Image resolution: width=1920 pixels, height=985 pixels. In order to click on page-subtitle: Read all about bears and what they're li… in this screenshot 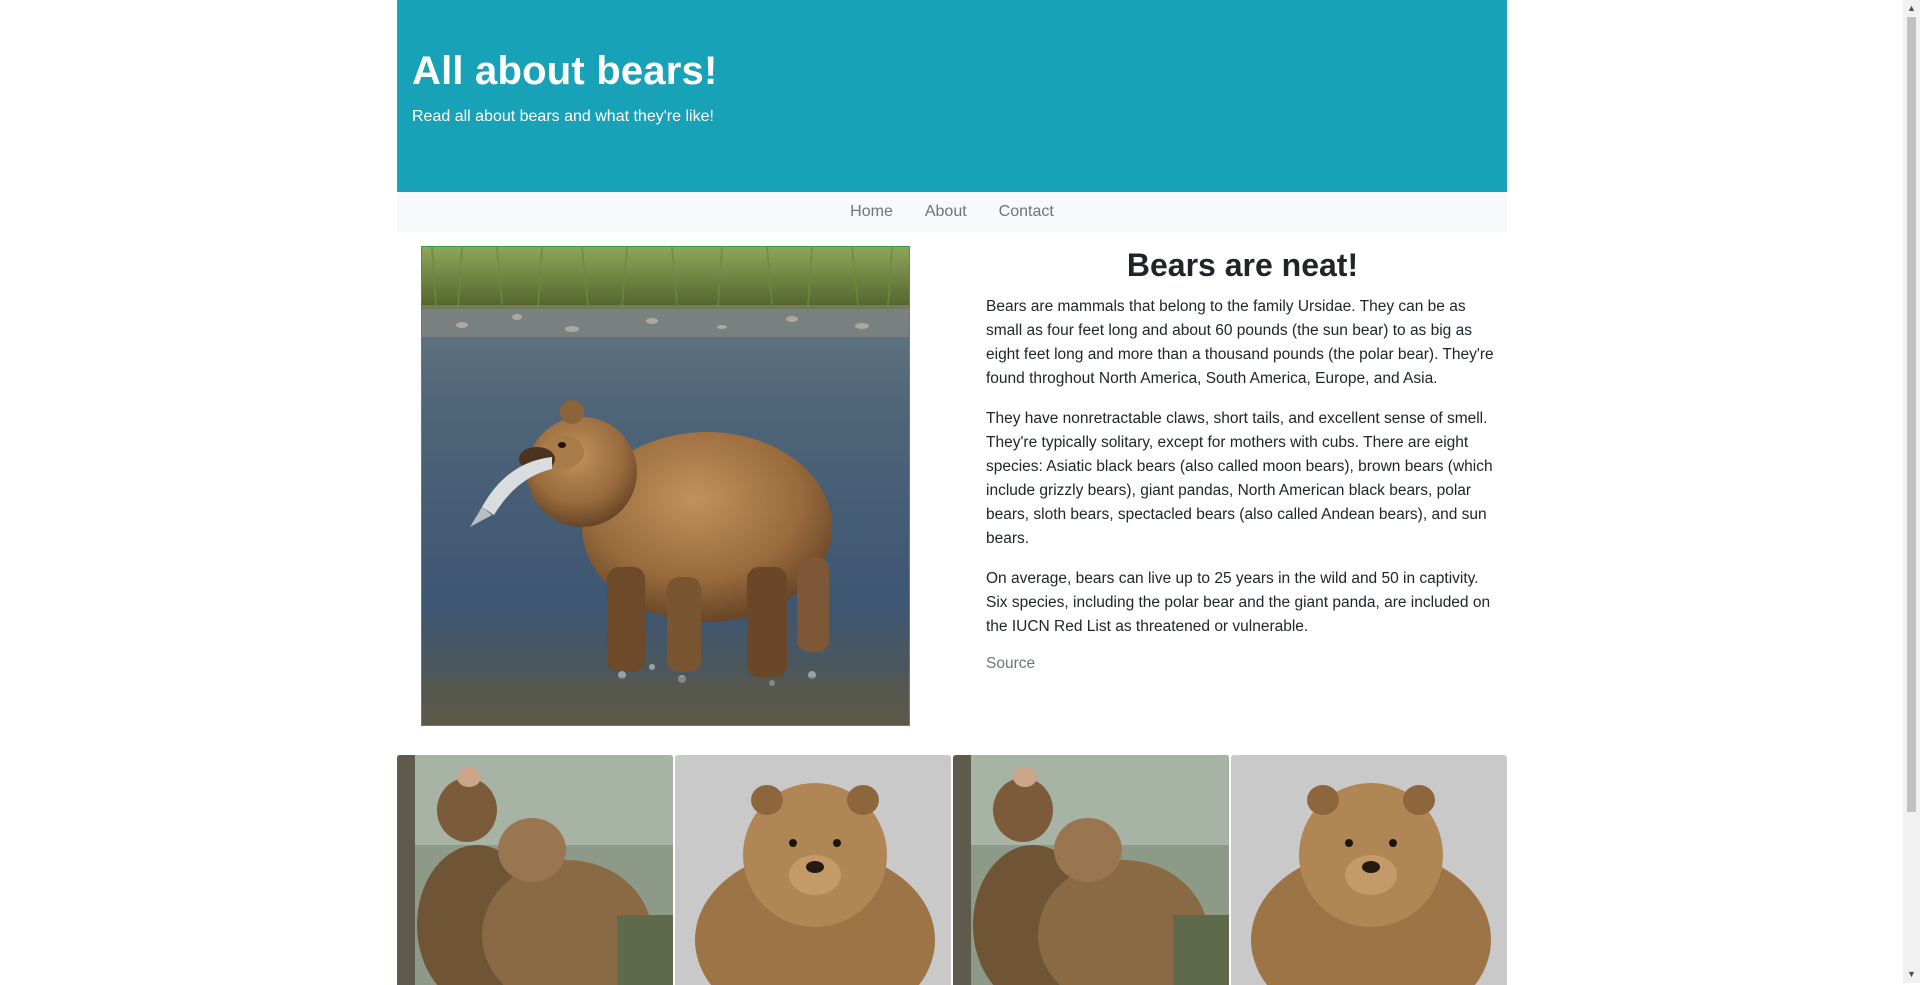, I will do `click(563, 116)`.